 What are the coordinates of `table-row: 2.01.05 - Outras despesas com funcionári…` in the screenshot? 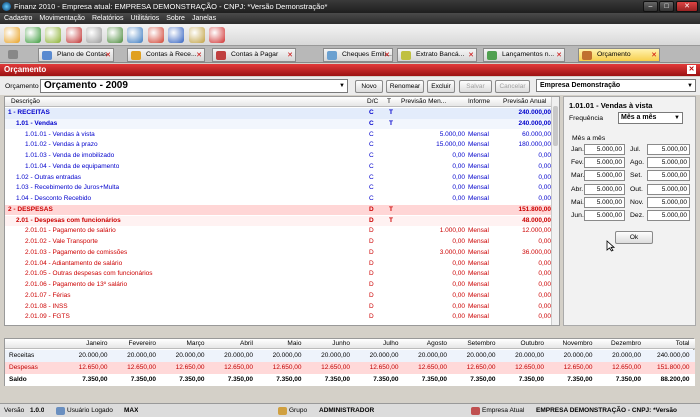 It's located at (279, 274).